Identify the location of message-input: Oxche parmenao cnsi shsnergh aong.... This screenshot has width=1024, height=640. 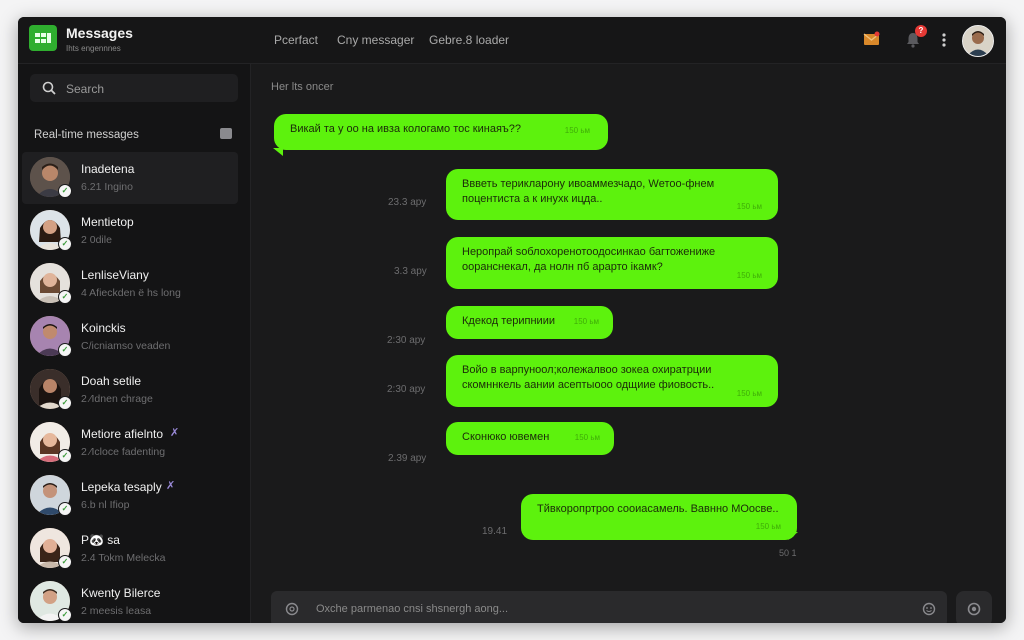
(609, 607).